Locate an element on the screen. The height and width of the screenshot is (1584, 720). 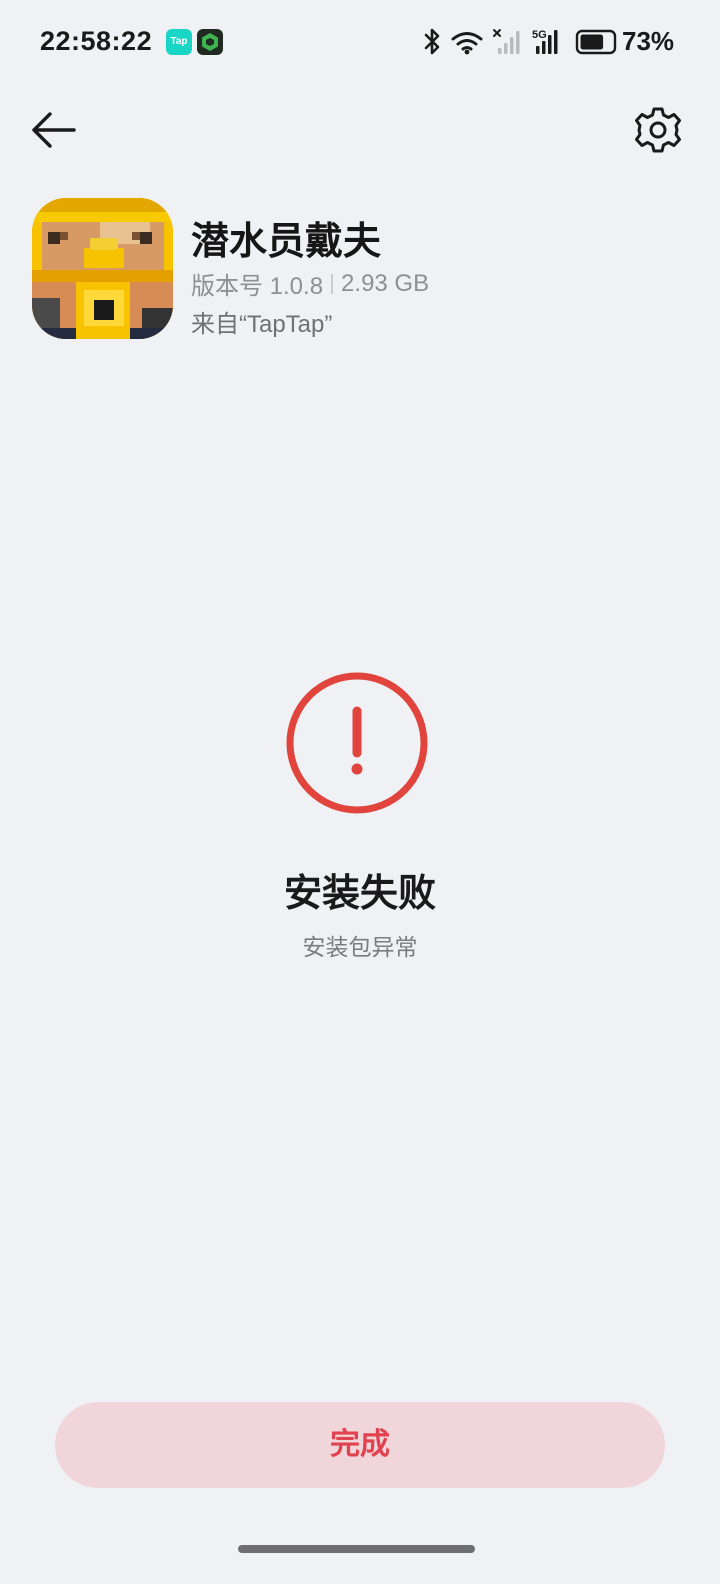
taptap-icon: Tap is located at coordinates (179, 42).